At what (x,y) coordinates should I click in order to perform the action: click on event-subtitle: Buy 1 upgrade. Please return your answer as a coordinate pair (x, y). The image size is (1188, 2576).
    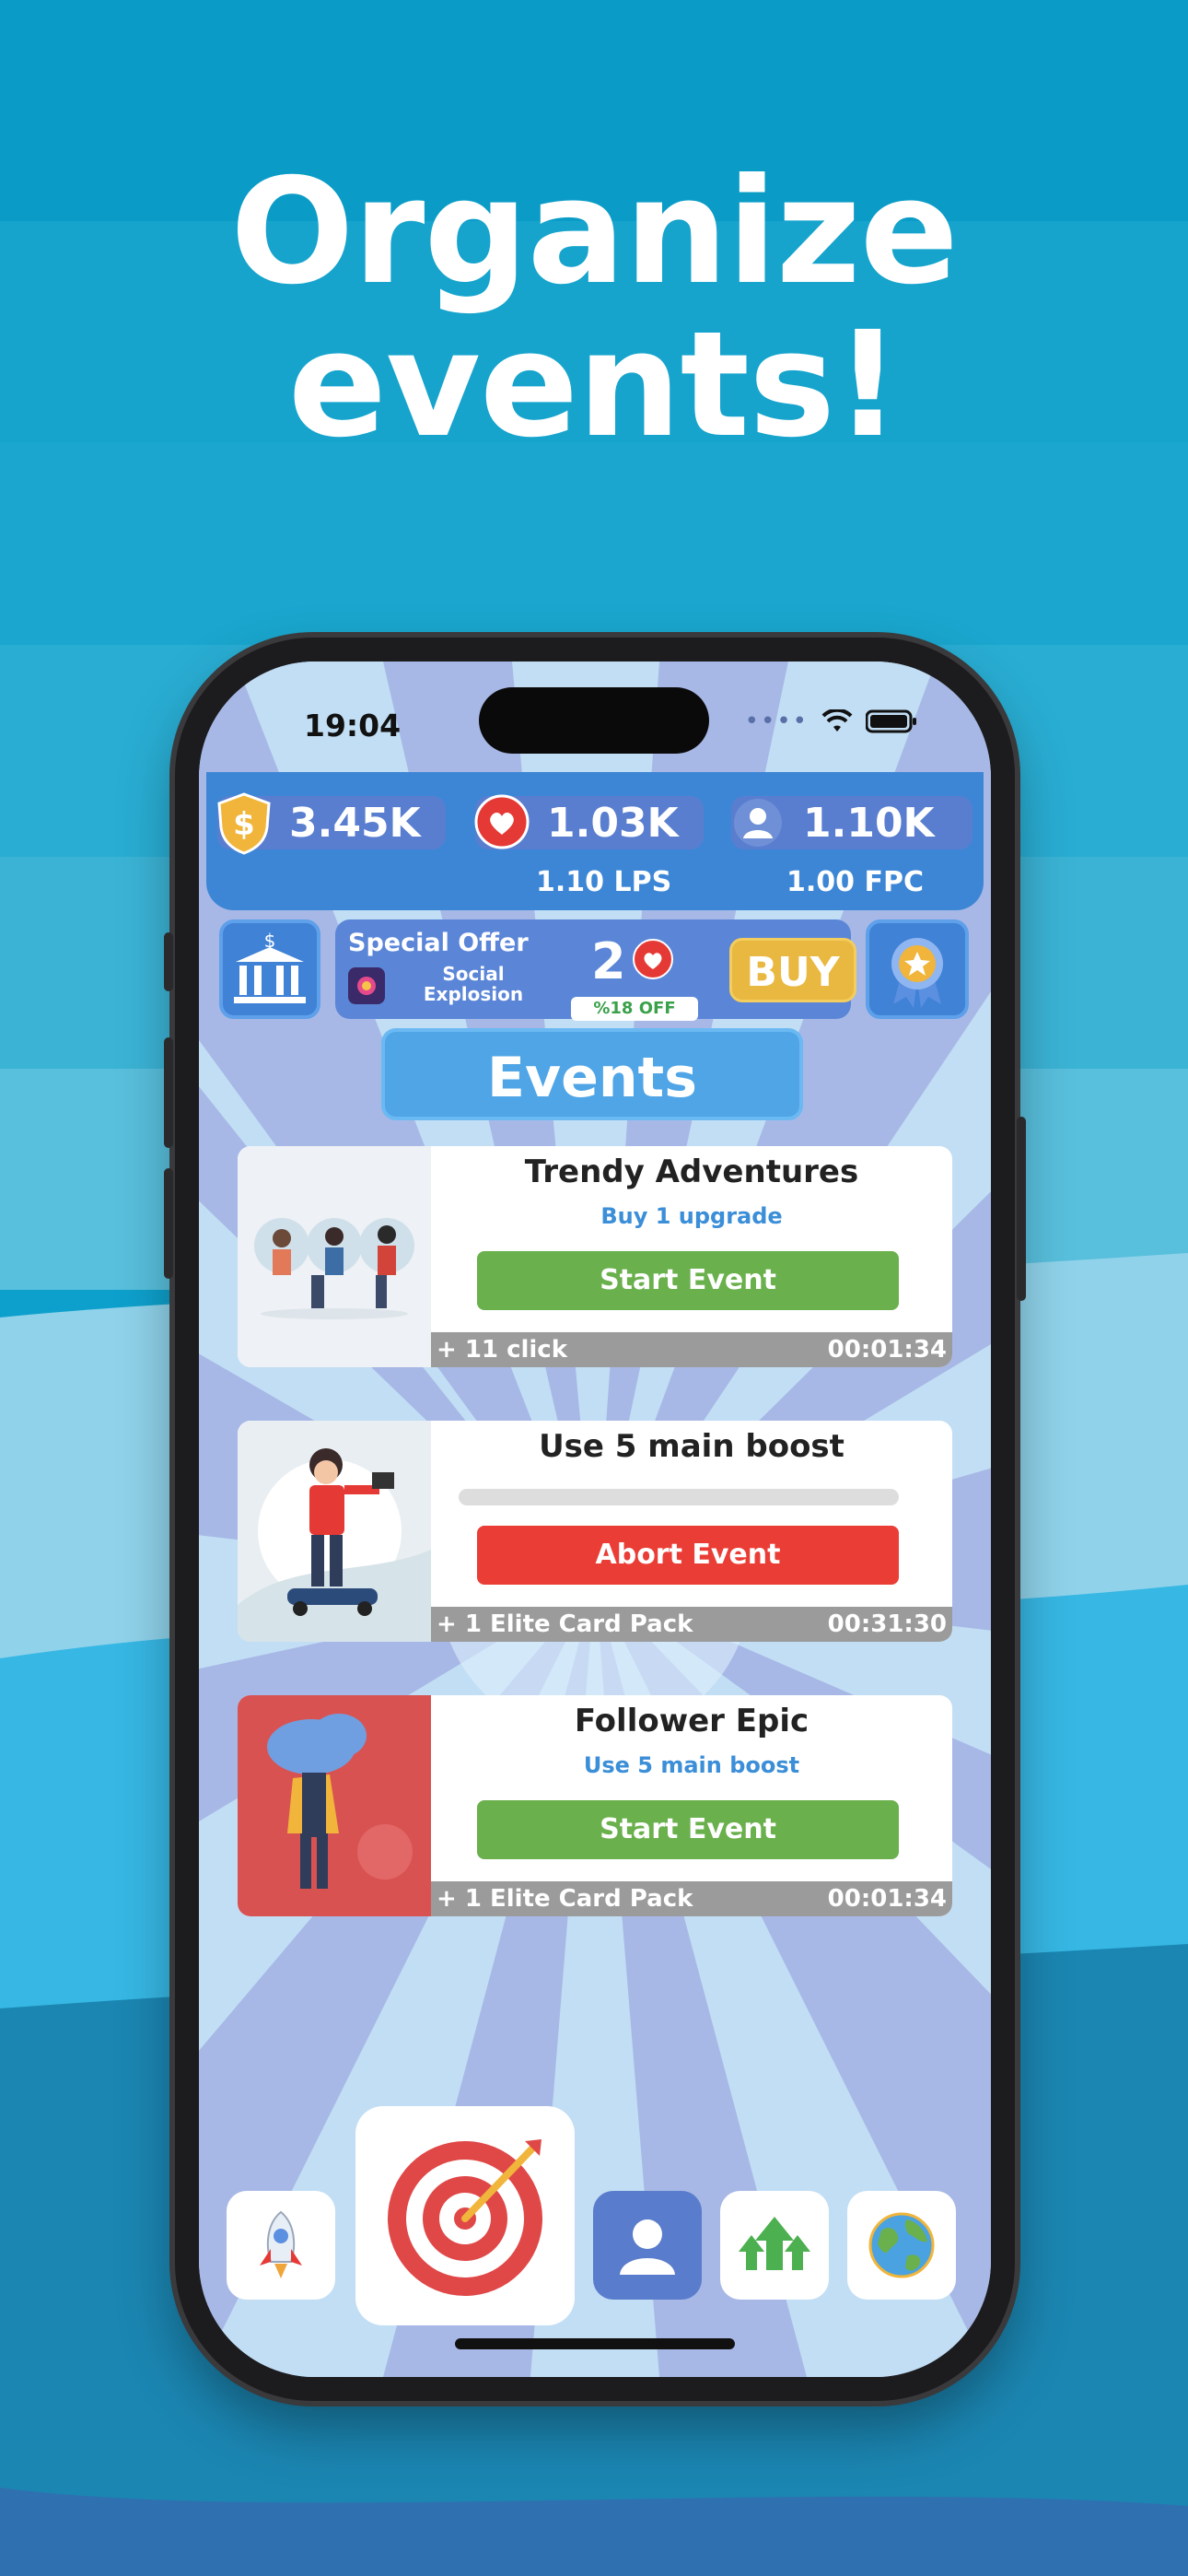
    Looking at the image, I should click on (691, 1216).